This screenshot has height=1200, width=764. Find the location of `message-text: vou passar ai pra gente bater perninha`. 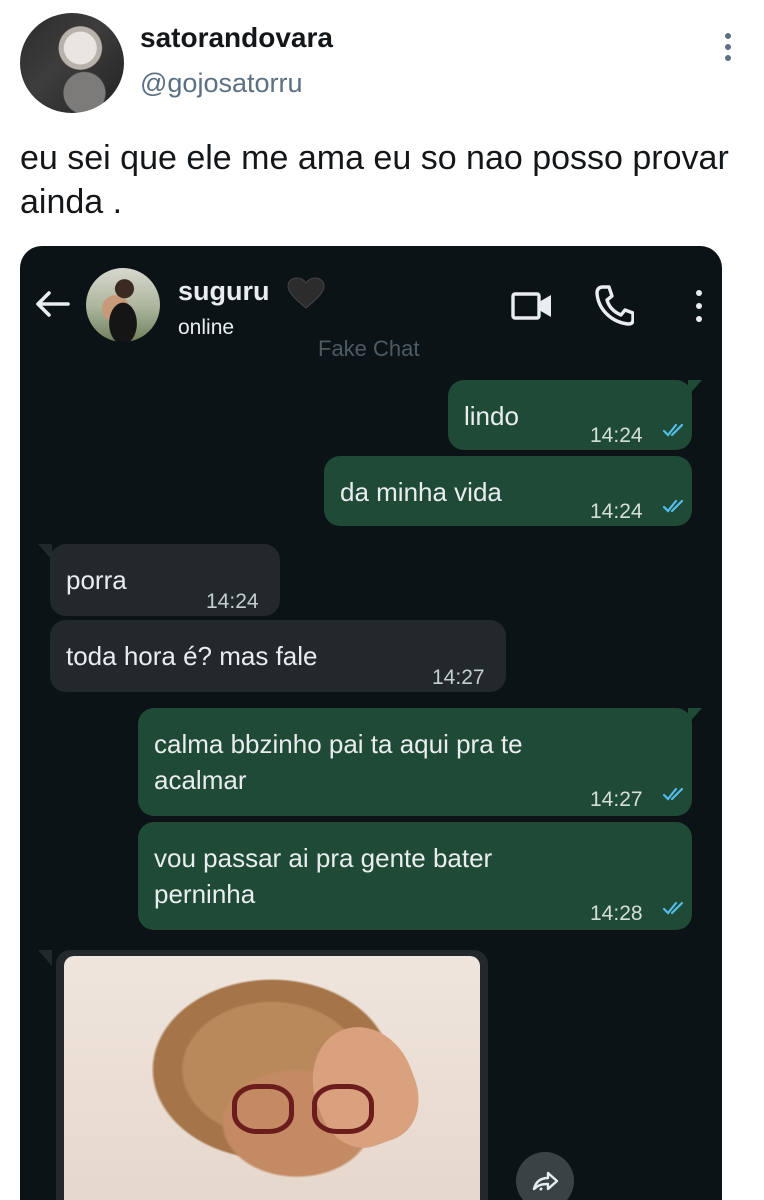

message-text: vou passar ai pra gente bater perninha is located at coordinates (323, 876).